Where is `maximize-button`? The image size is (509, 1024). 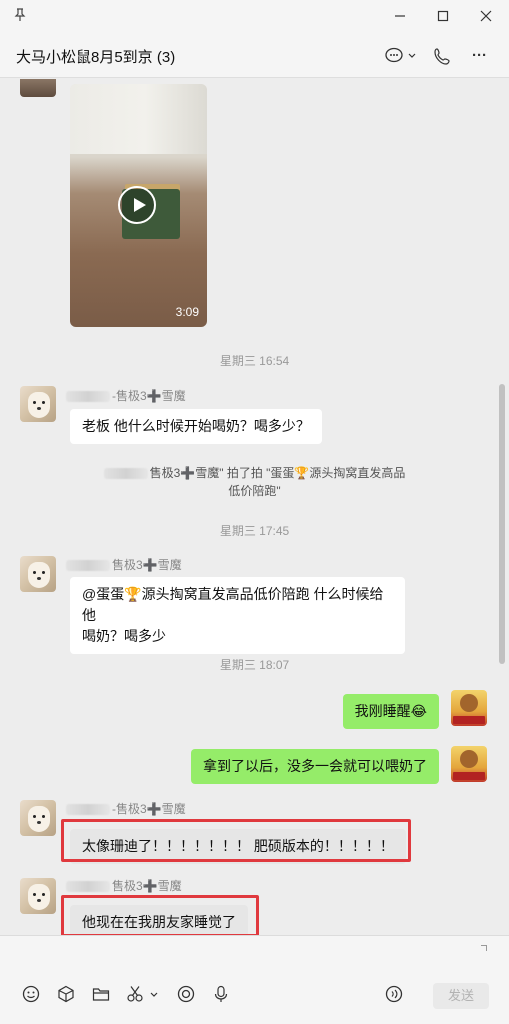
maximize-button is located at coordinates (443, 17).